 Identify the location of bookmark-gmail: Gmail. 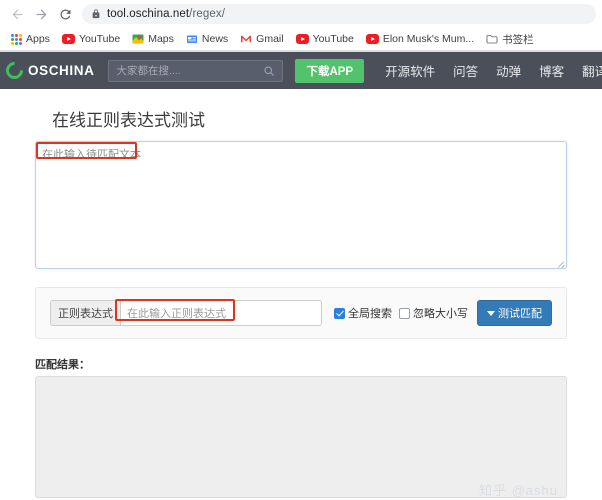
(261, 39).